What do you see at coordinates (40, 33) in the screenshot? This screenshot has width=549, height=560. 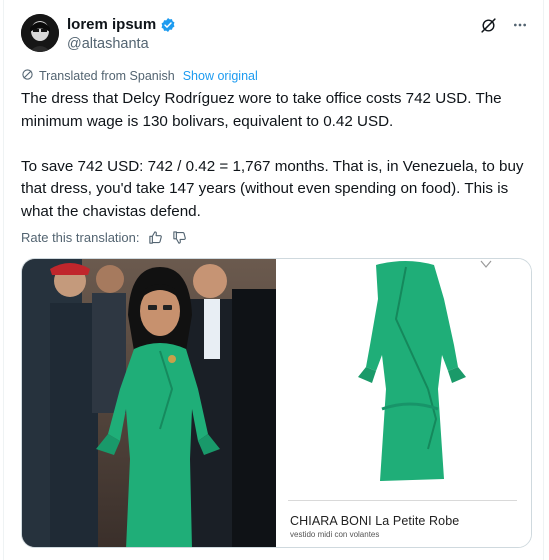 I see `avatar` at bounding box center [40, 33].